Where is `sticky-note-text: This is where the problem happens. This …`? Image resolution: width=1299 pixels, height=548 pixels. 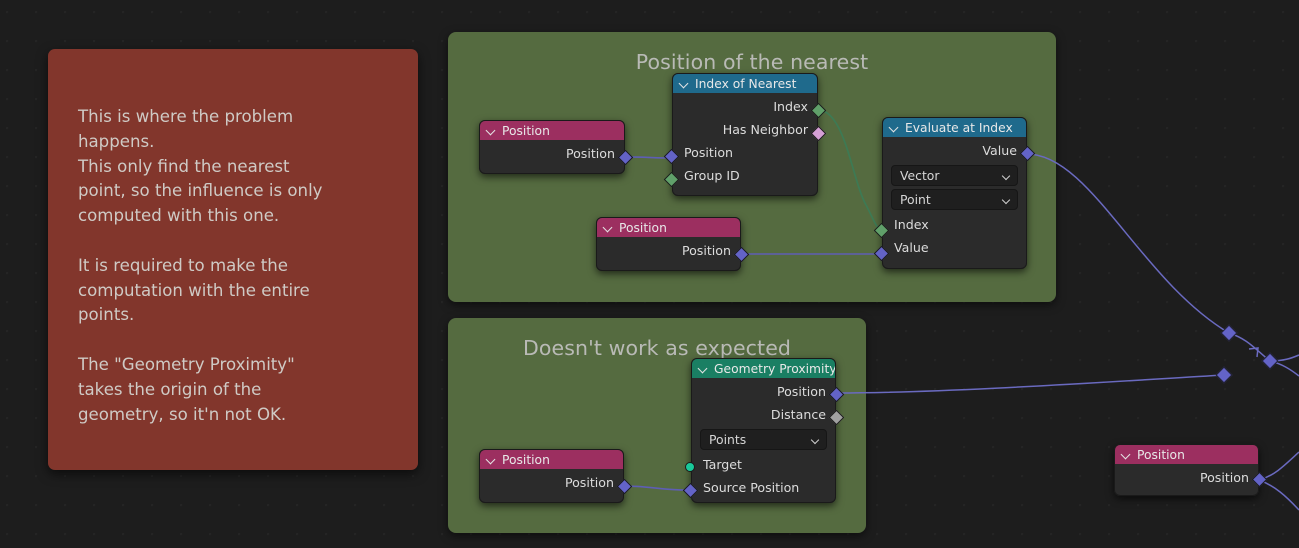
sticky-note-text: This is where the problem happens. This … is located at coordinates (200, 265).